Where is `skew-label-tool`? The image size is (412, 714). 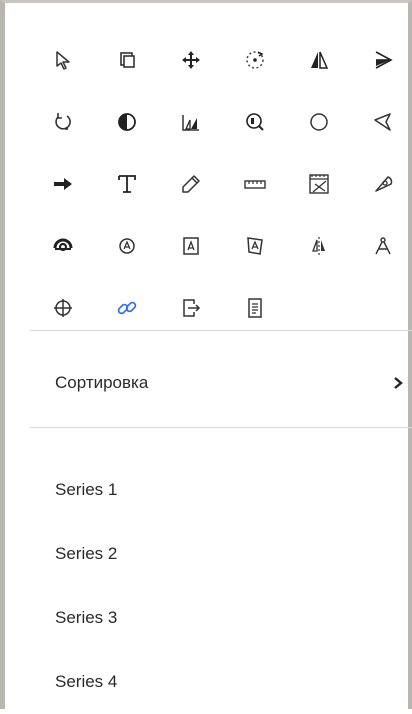
skew-label-tool is located at coordinates (255, 246).